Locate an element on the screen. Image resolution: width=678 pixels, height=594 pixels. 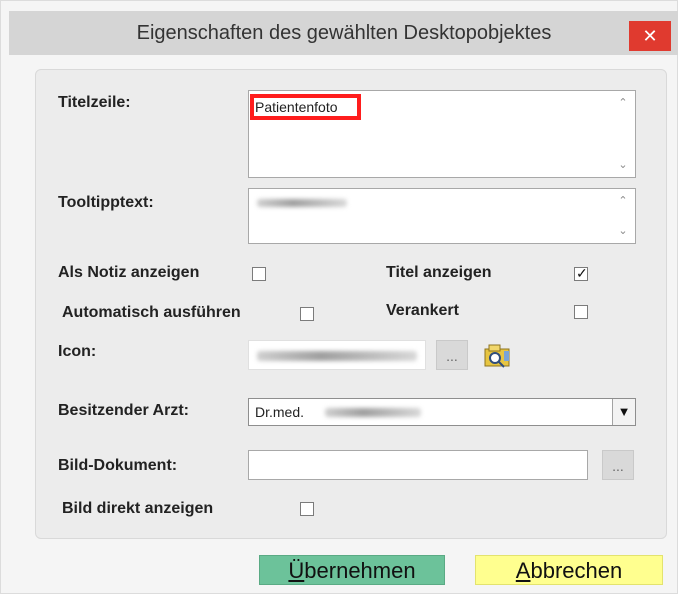
verankert-label: Verankert is located at coordinates (422, 310).